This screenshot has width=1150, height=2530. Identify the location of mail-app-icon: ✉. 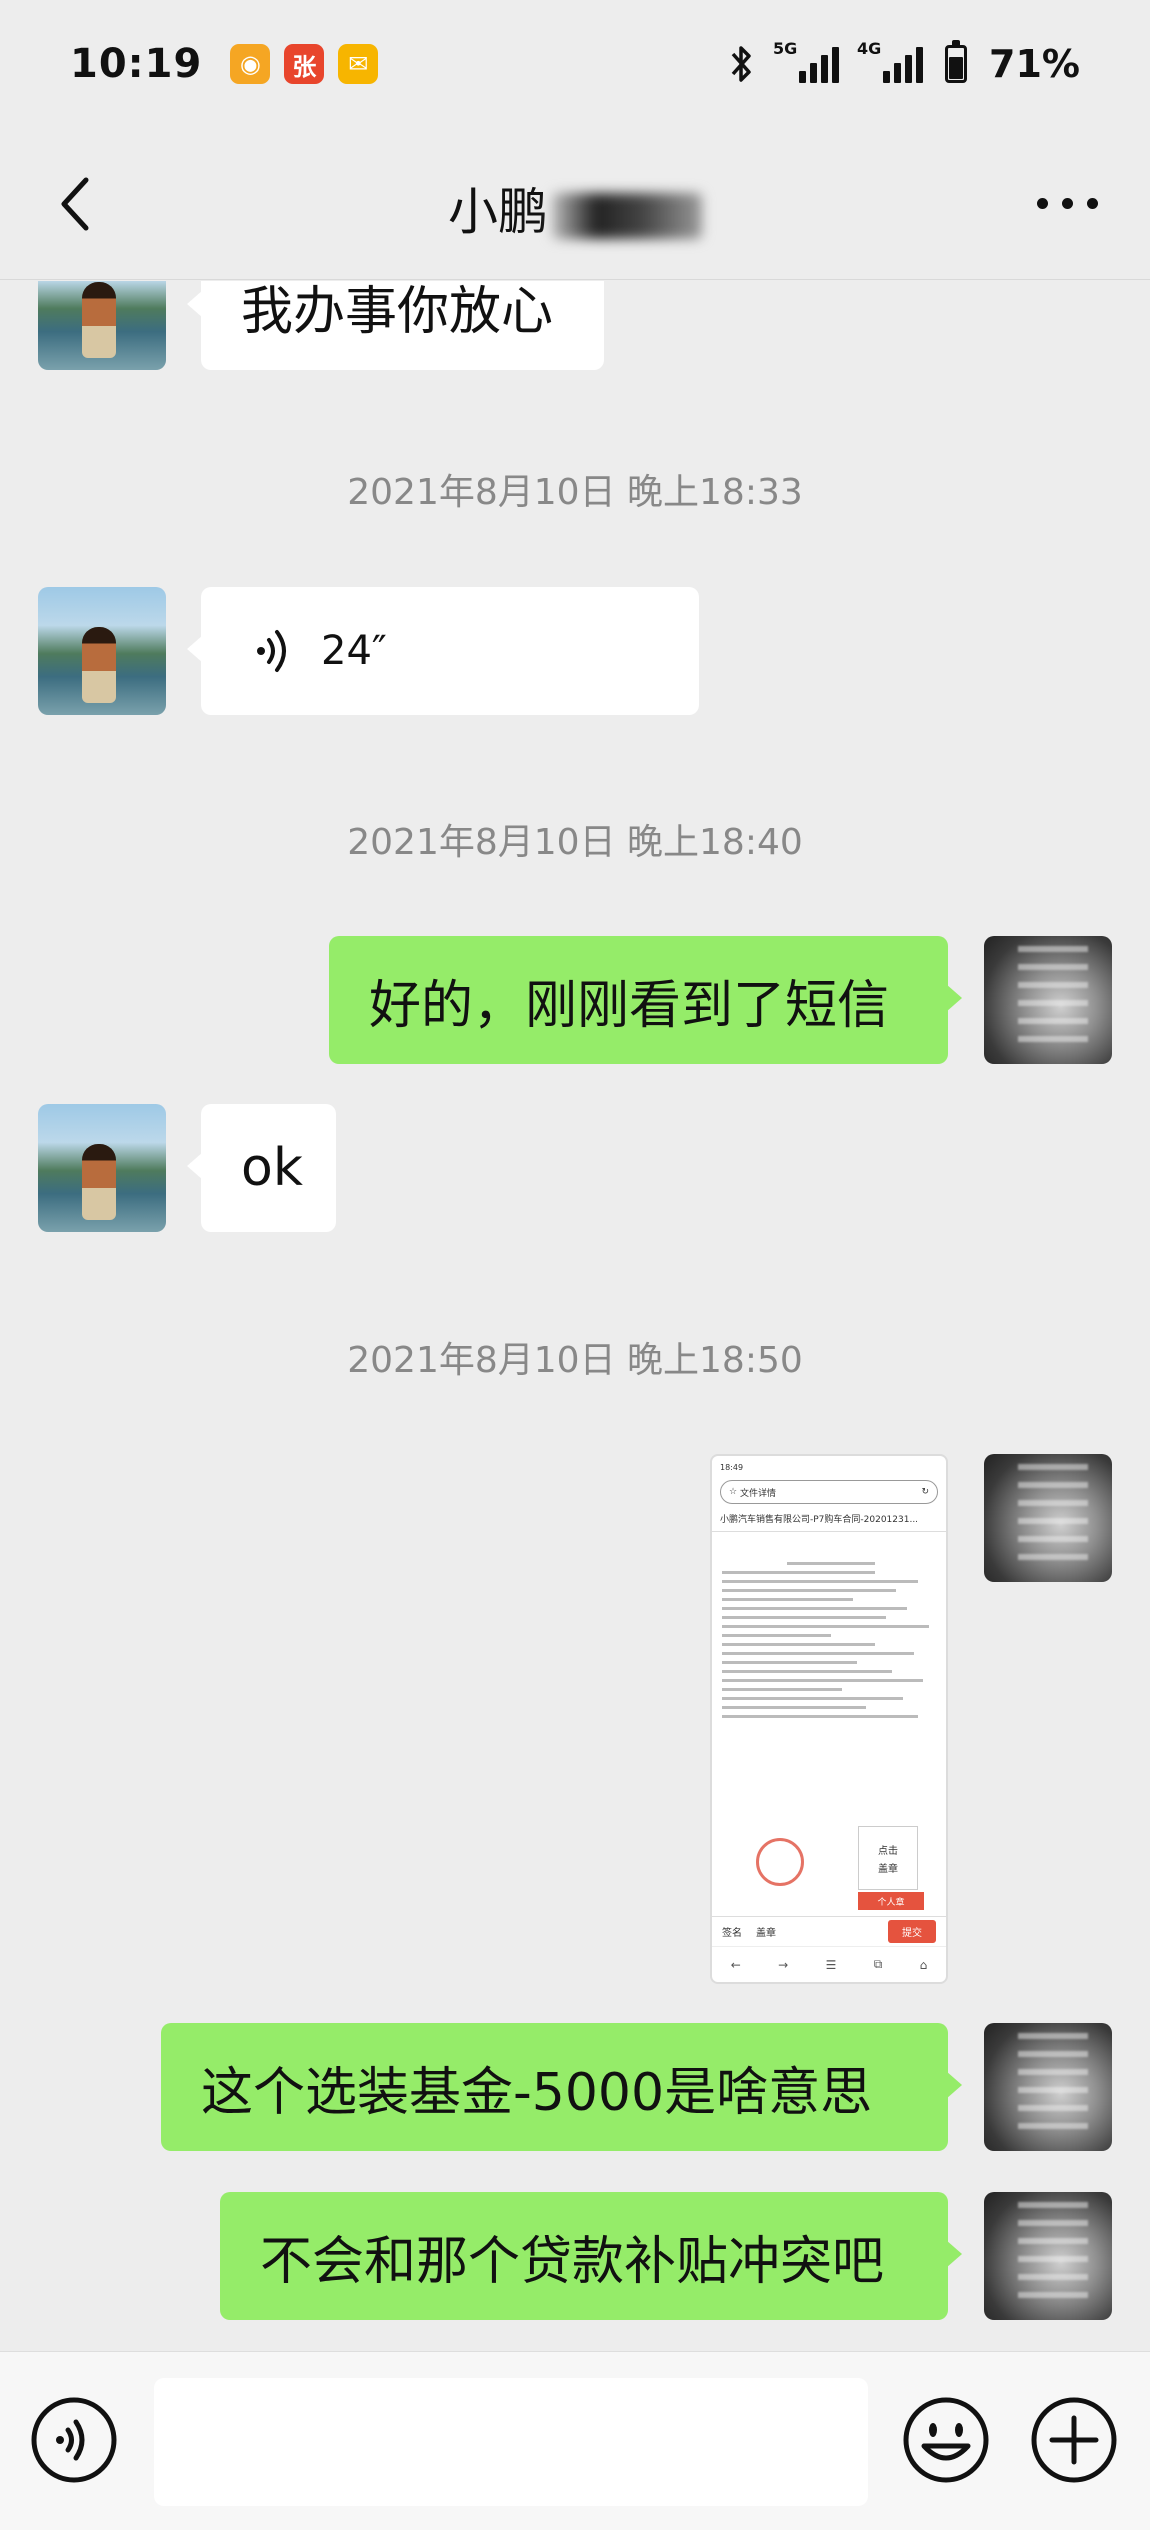
(358, 64).